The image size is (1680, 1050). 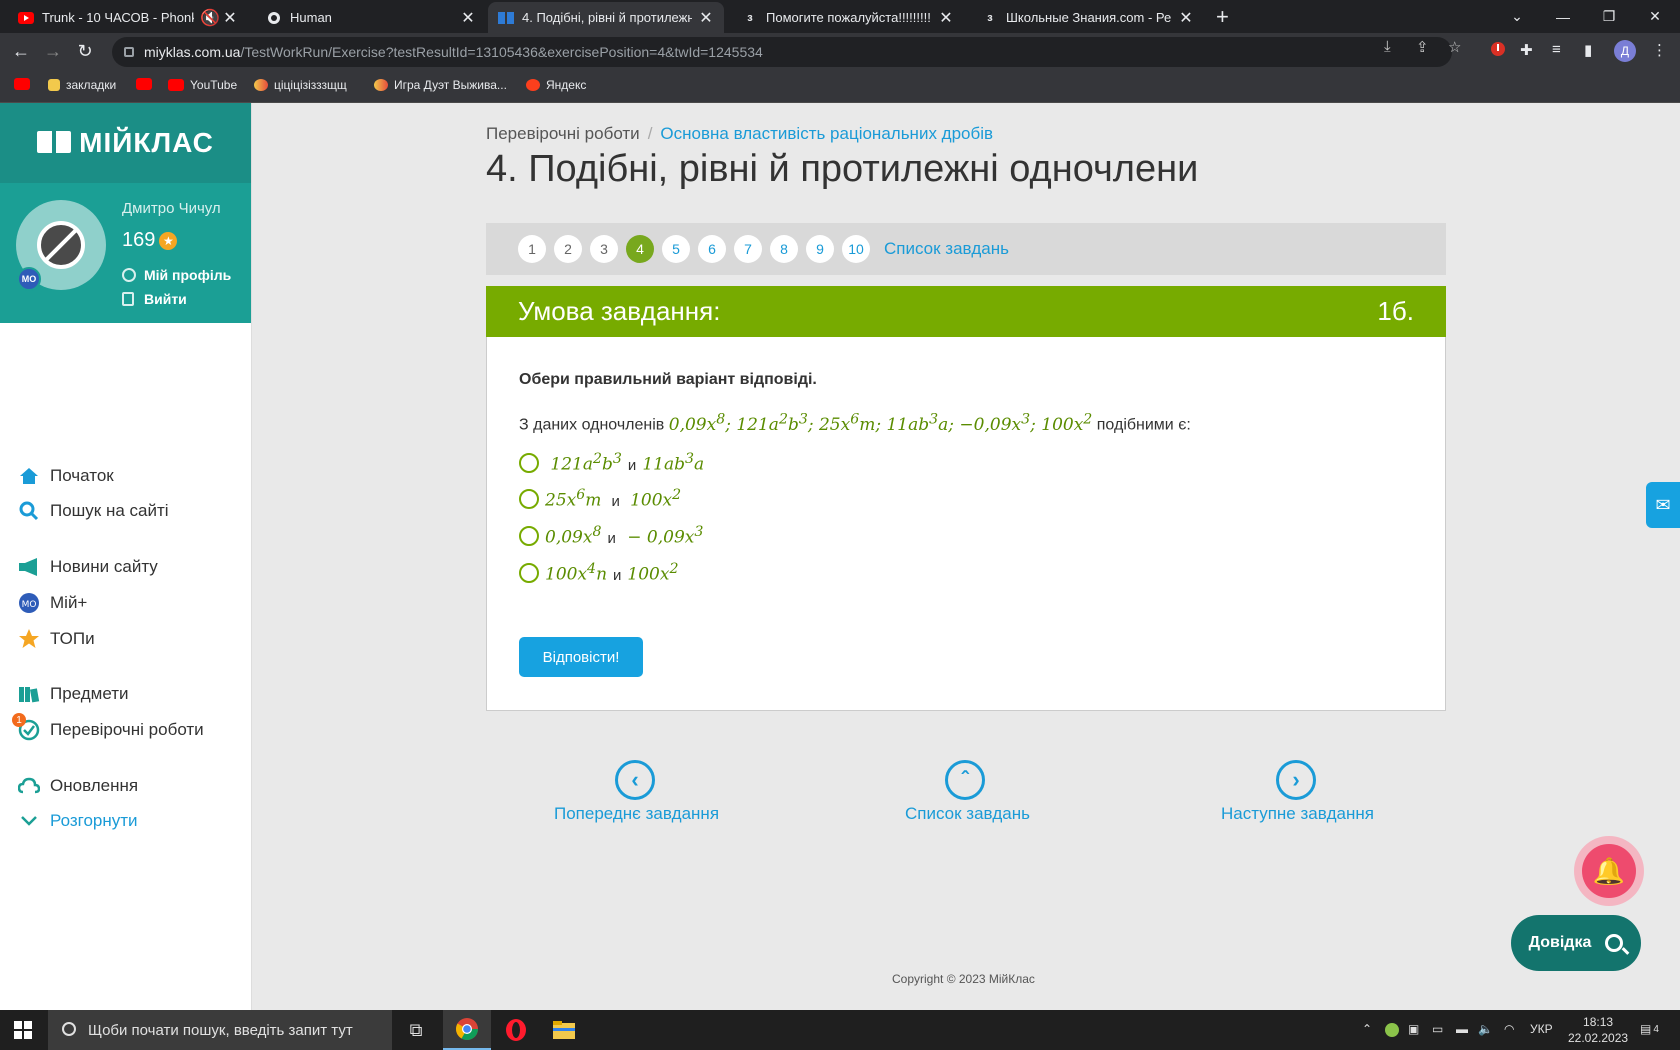 I want to click on tray-meet-icon: ▭, so click(x=1437, y=1029).